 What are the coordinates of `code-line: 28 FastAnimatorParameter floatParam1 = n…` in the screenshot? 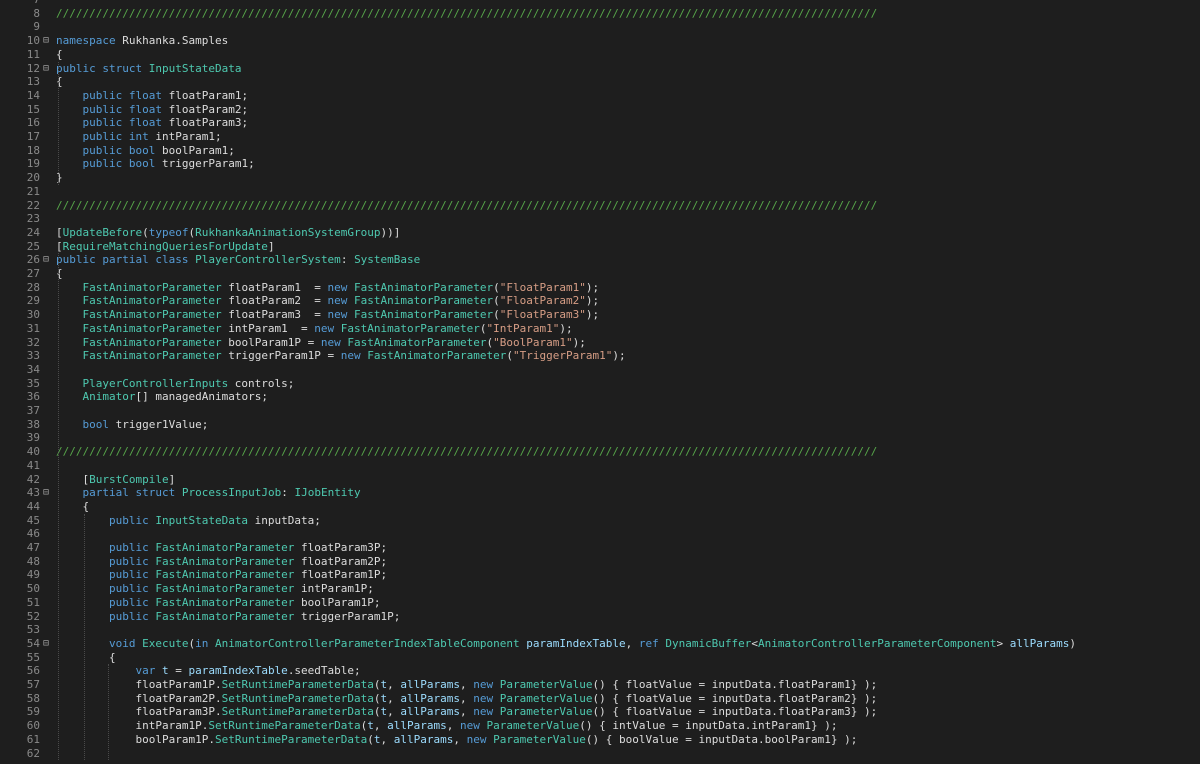 It's located at (600, 288).